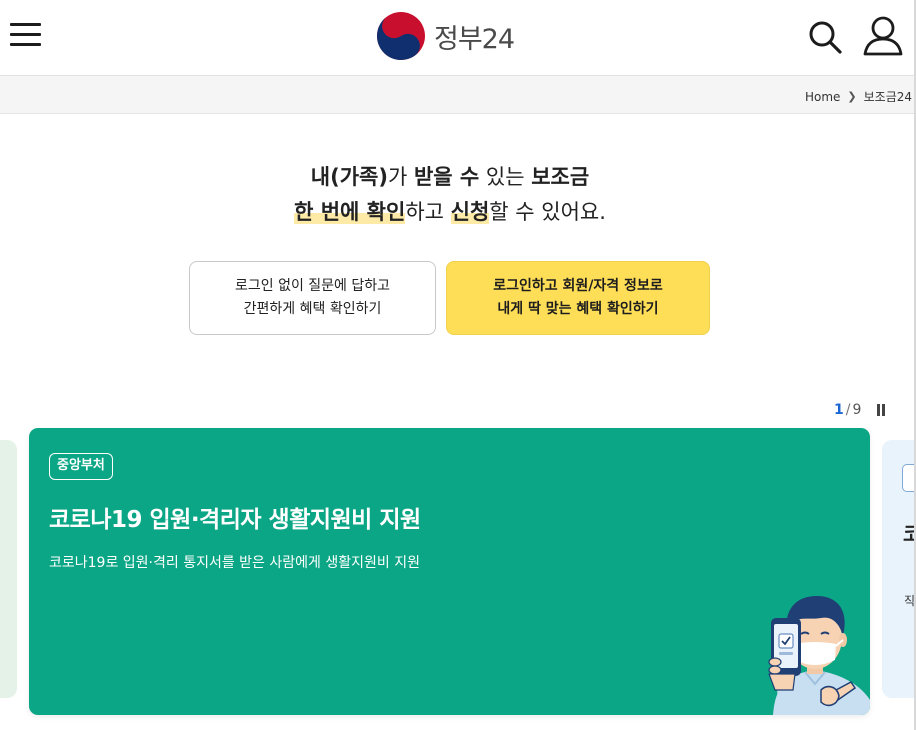  What do you see at coordinates (8, 569) in the screenshot?
I see `previous-slide-peek` at bounding box center [8, 569].